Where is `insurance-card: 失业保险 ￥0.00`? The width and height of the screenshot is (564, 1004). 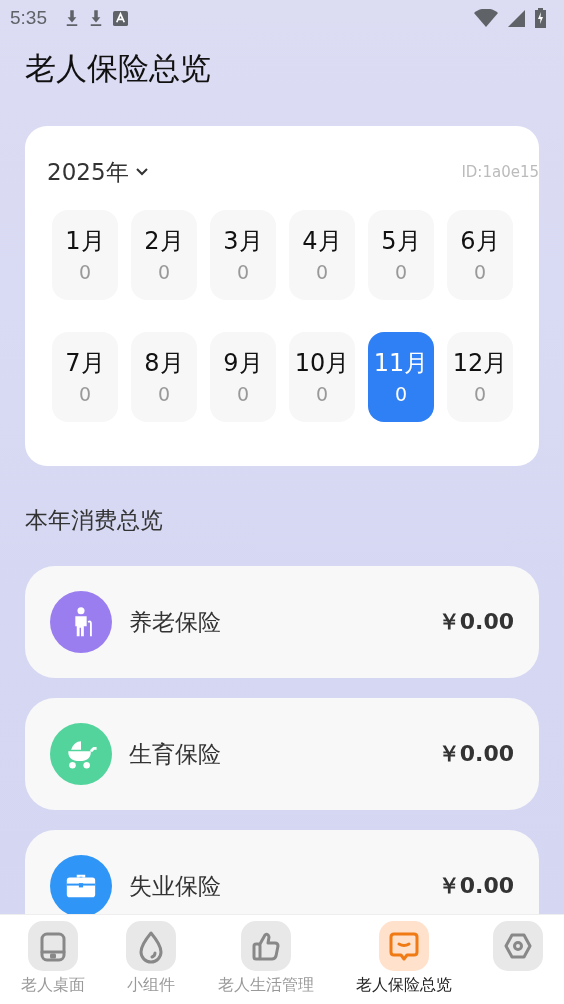 insurance-card: 失业保险 ￥0.00 is located at coordinates (282, 872).